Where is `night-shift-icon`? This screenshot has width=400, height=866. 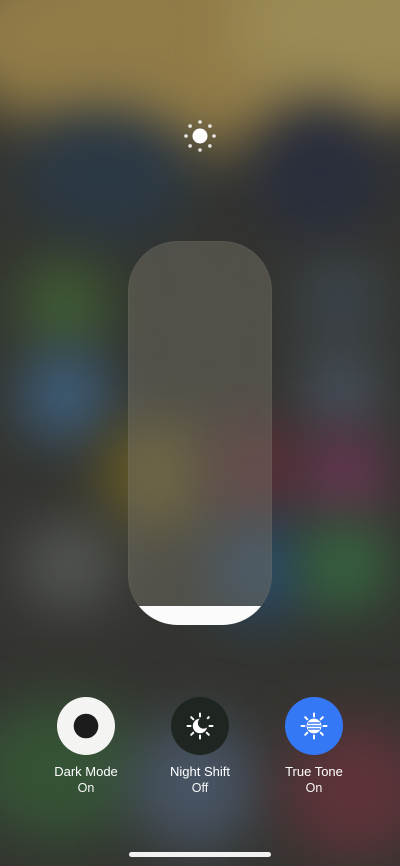 night-shift-icon is located at coordinates (200, 726).